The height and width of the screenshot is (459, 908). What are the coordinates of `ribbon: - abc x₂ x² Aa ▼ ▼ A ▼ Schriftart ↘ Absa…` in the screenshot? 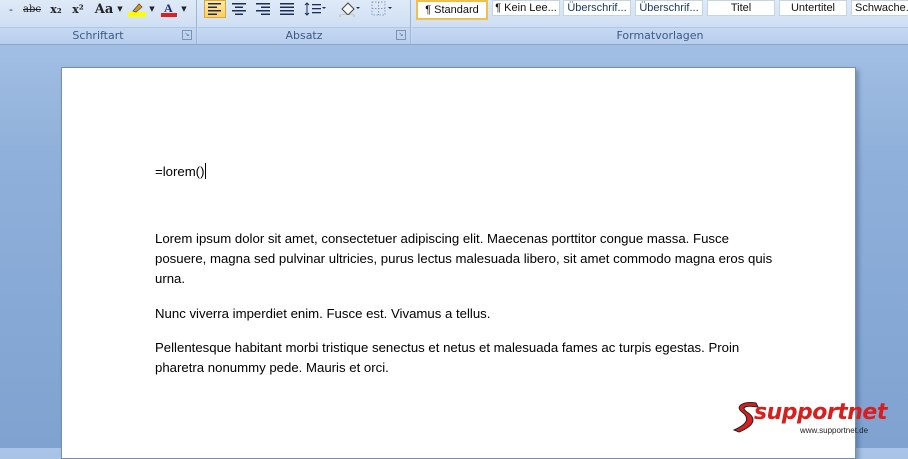 It's located at (454, 22).